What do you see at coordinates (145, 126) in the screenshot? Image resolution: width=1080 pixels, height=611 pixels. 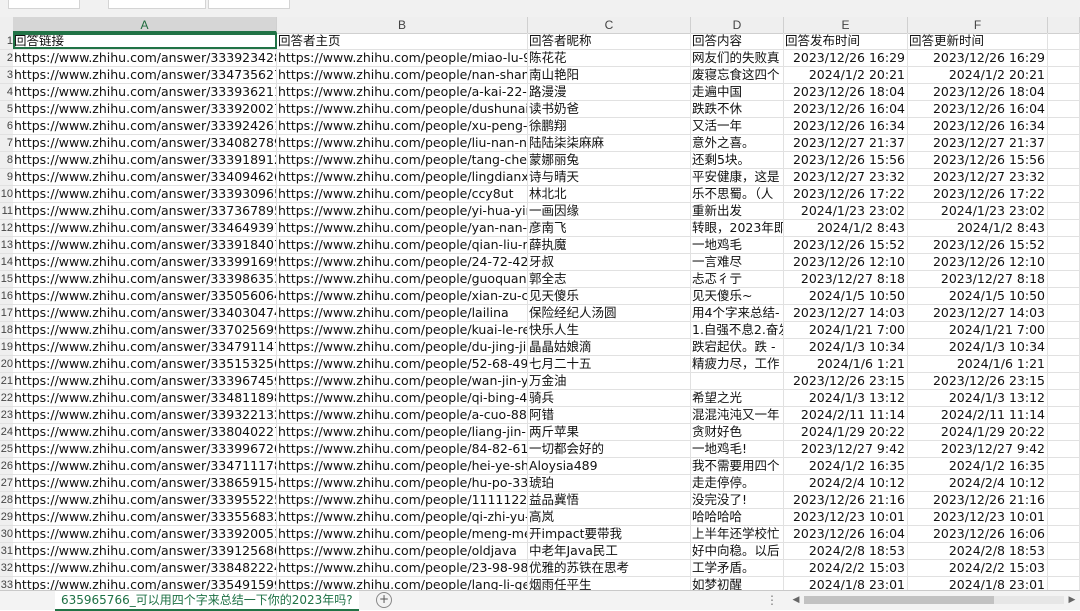 I see `cell-a: https://www.zhihu.com/answer/3339242618` at bounding box center [145, 126].